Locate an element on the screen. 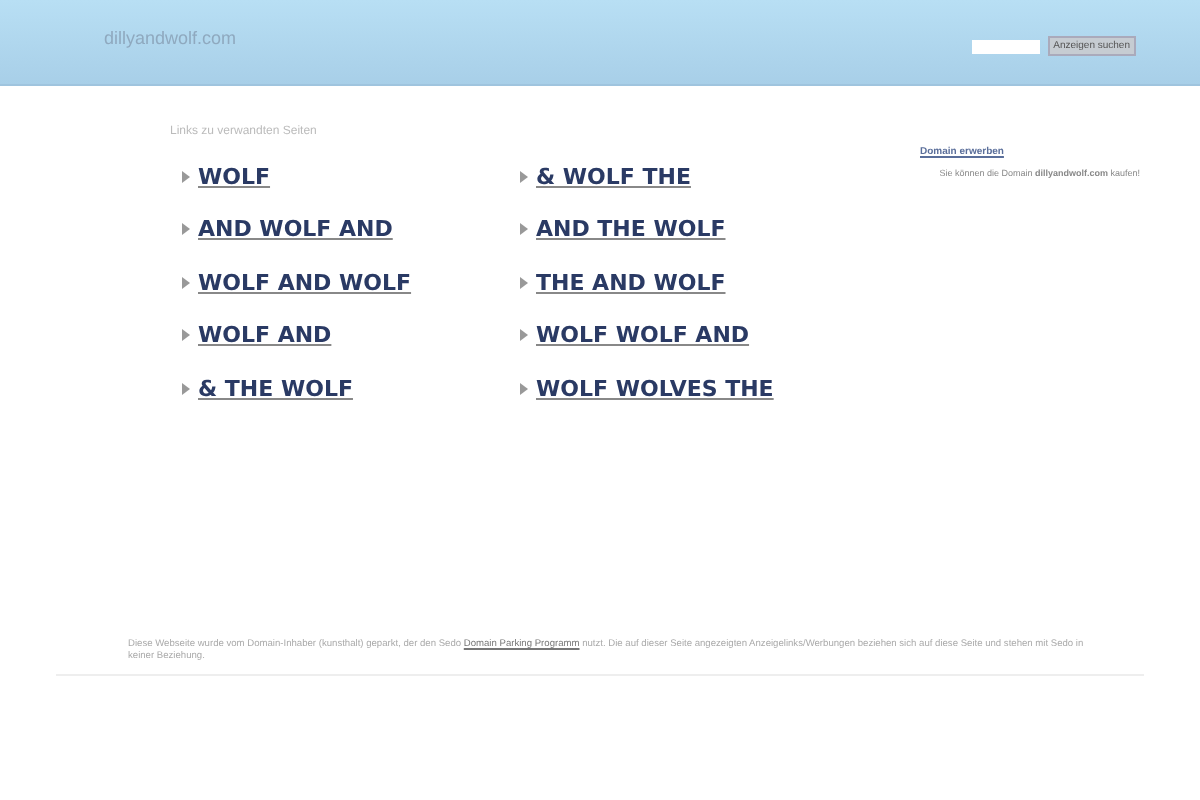 The image size is (1200, 800). related-link: WOLF WOLF AND is located at coordinates (643, 335).